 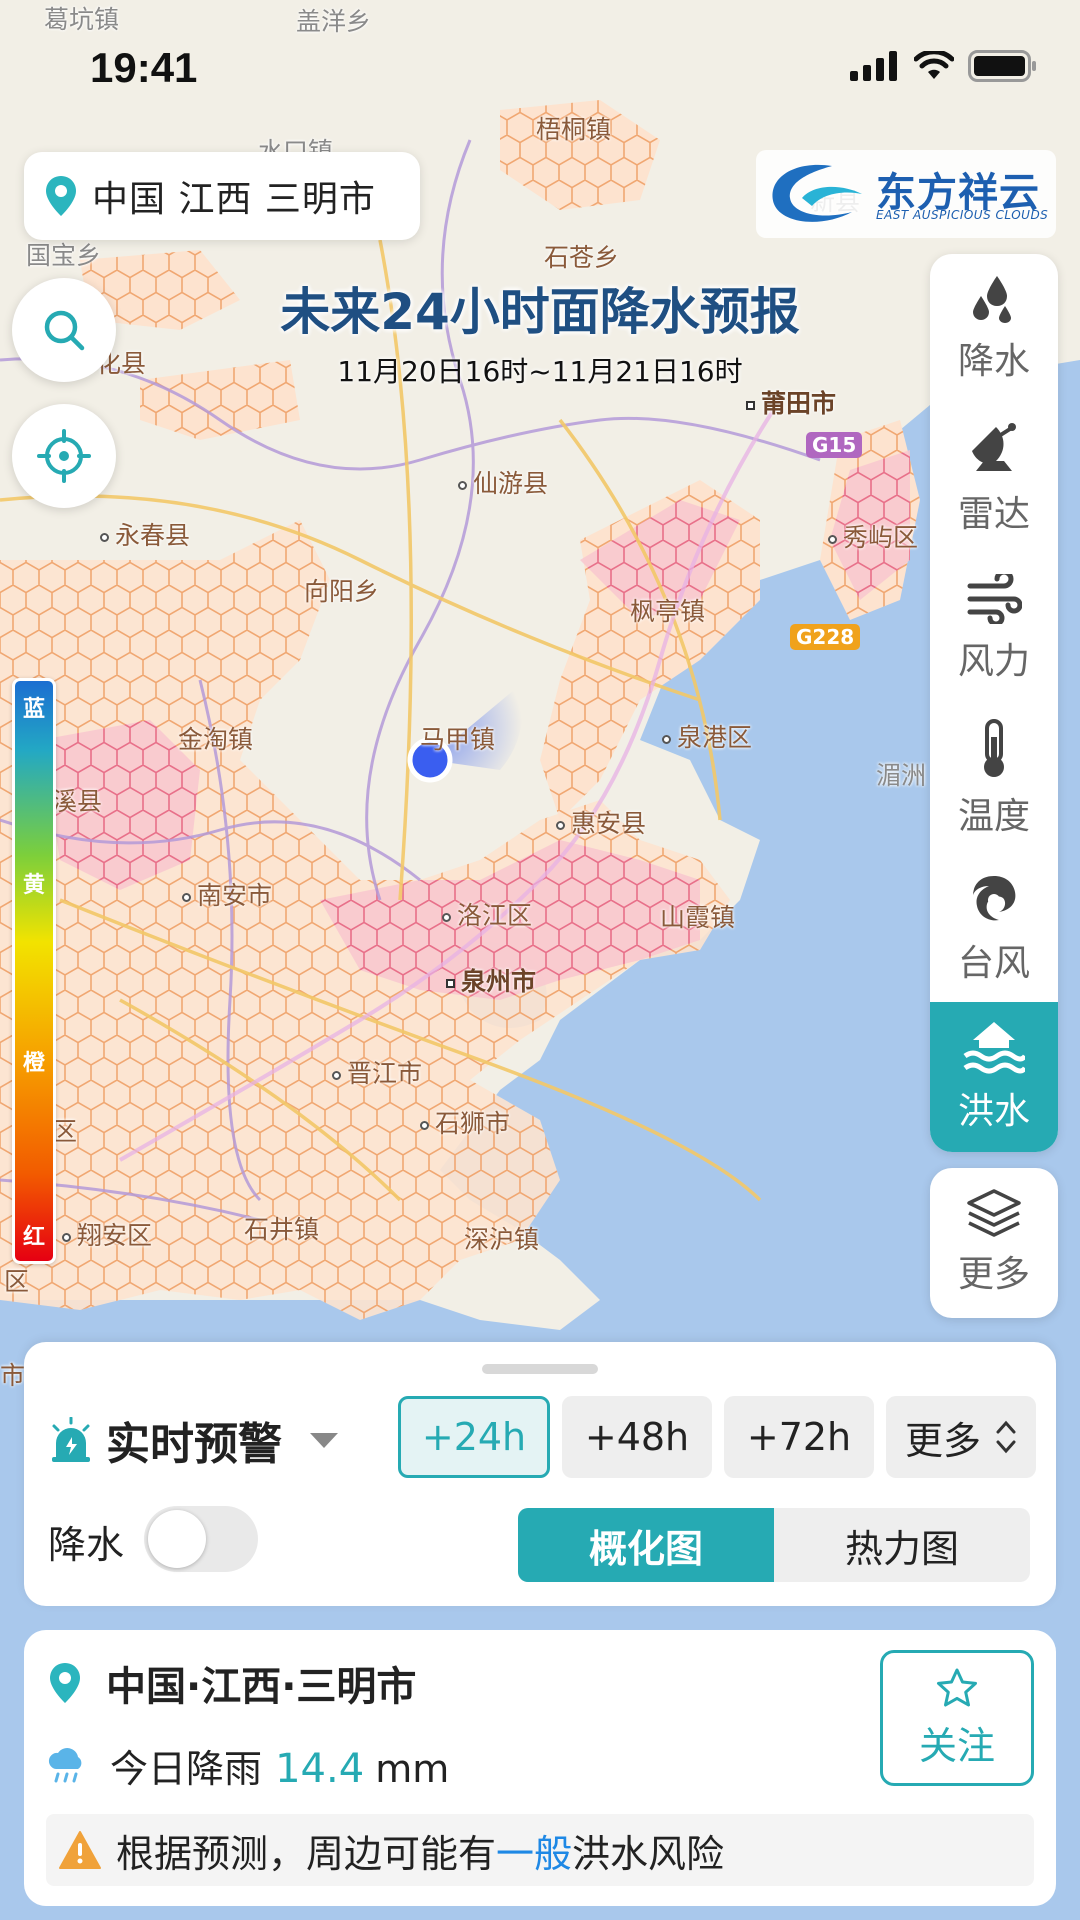 I want to click on flood-icon, so click(x=994, y=1048).